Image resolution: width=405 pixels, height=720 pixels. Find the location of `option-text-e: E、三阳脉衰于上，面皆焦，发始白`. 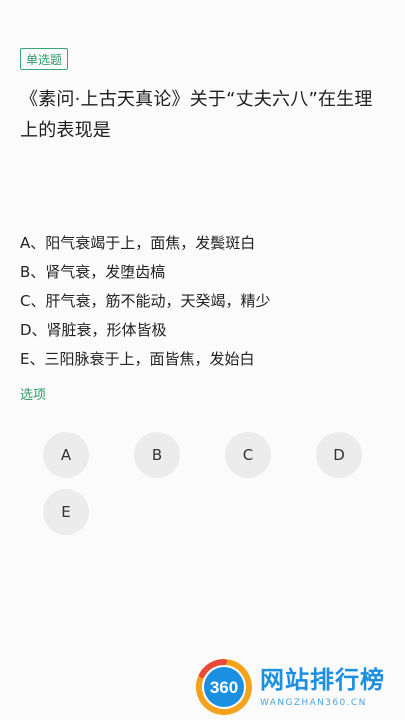

option-text-e: E、三阳脉衰于上，面皆焦，发始白 is located at coordinates (137, 359).